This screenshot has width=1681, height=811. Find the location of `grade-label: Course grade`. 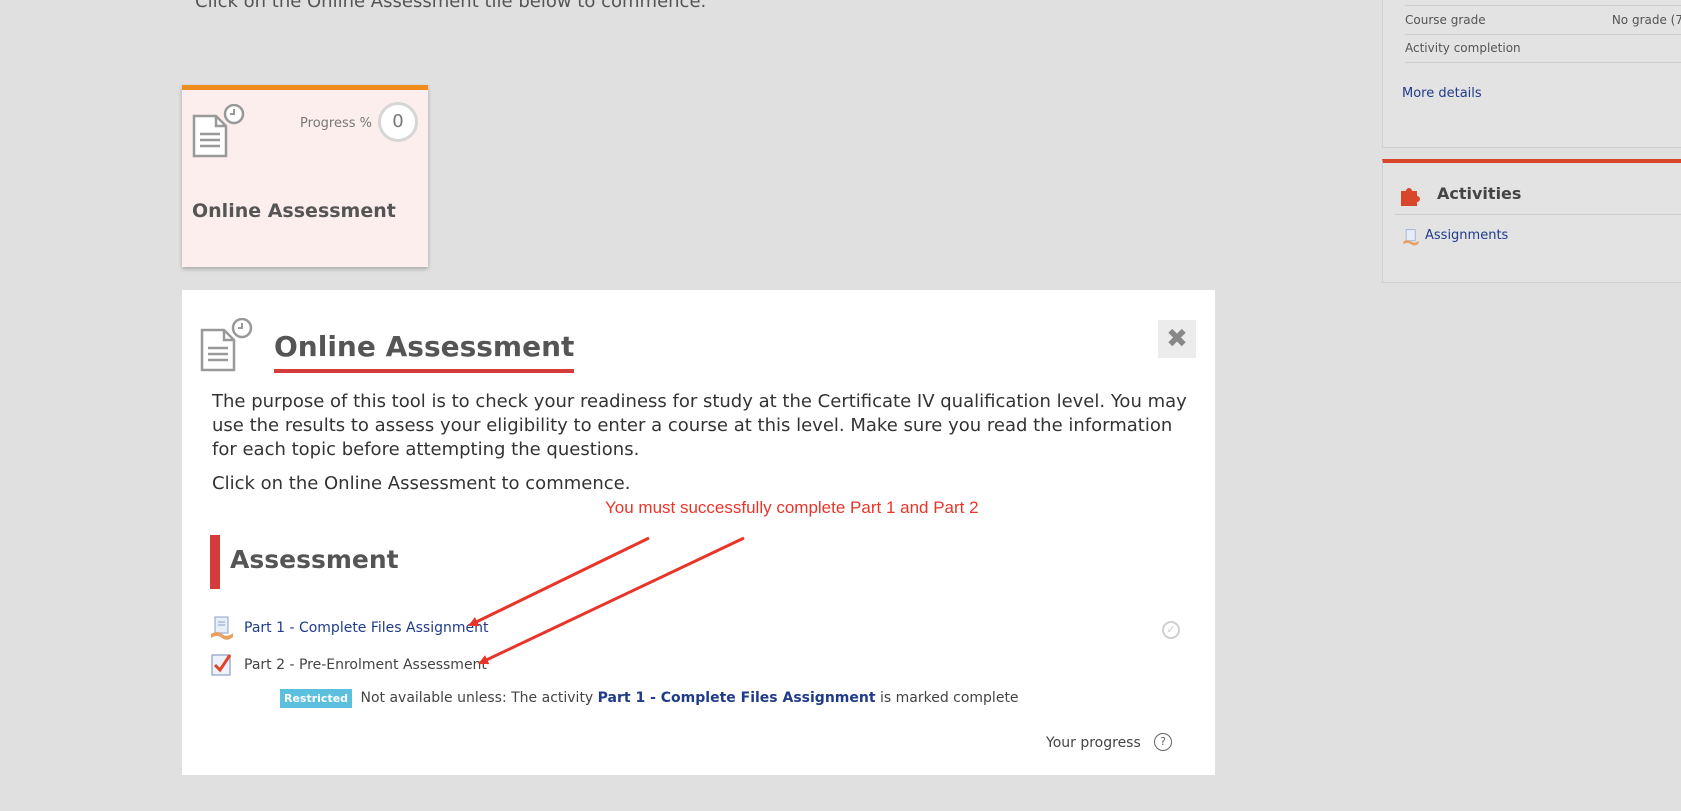

grade-label: Course grade is located at coordinates (1445, 20).